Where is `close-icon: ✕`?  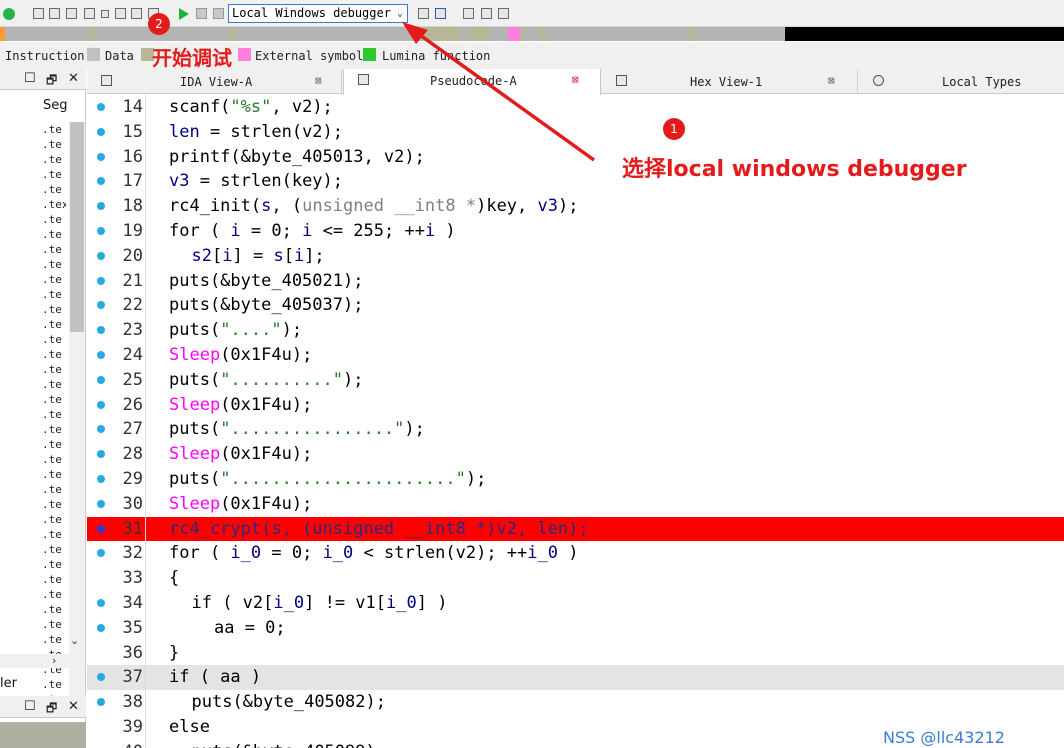 close-icon: ✕ is located at coordinates (73, 706).